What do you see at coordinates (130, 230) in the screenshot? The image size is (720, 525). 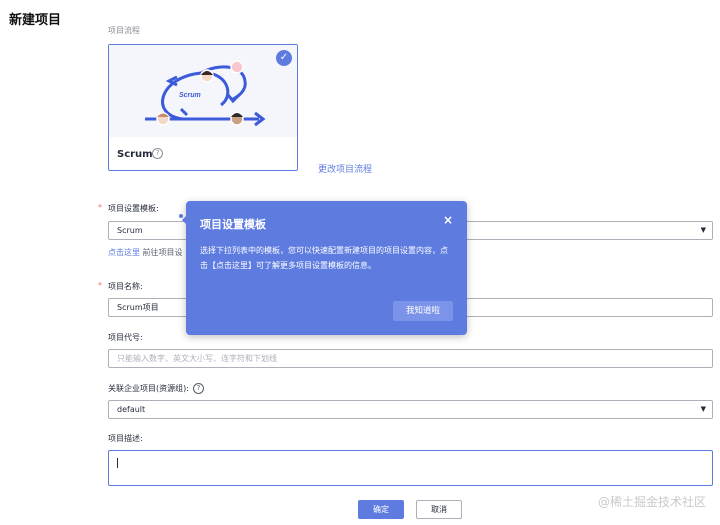 I see `template-select-value: Scrum` at bounding box center [130, 230].